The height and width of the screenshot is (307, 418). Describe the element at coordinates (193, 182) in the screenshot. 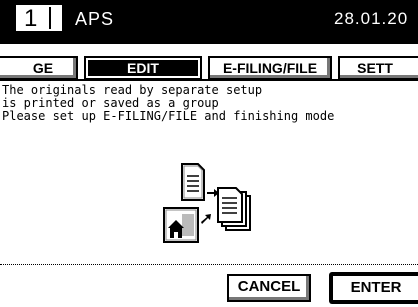

I see `document-icon` at that location.